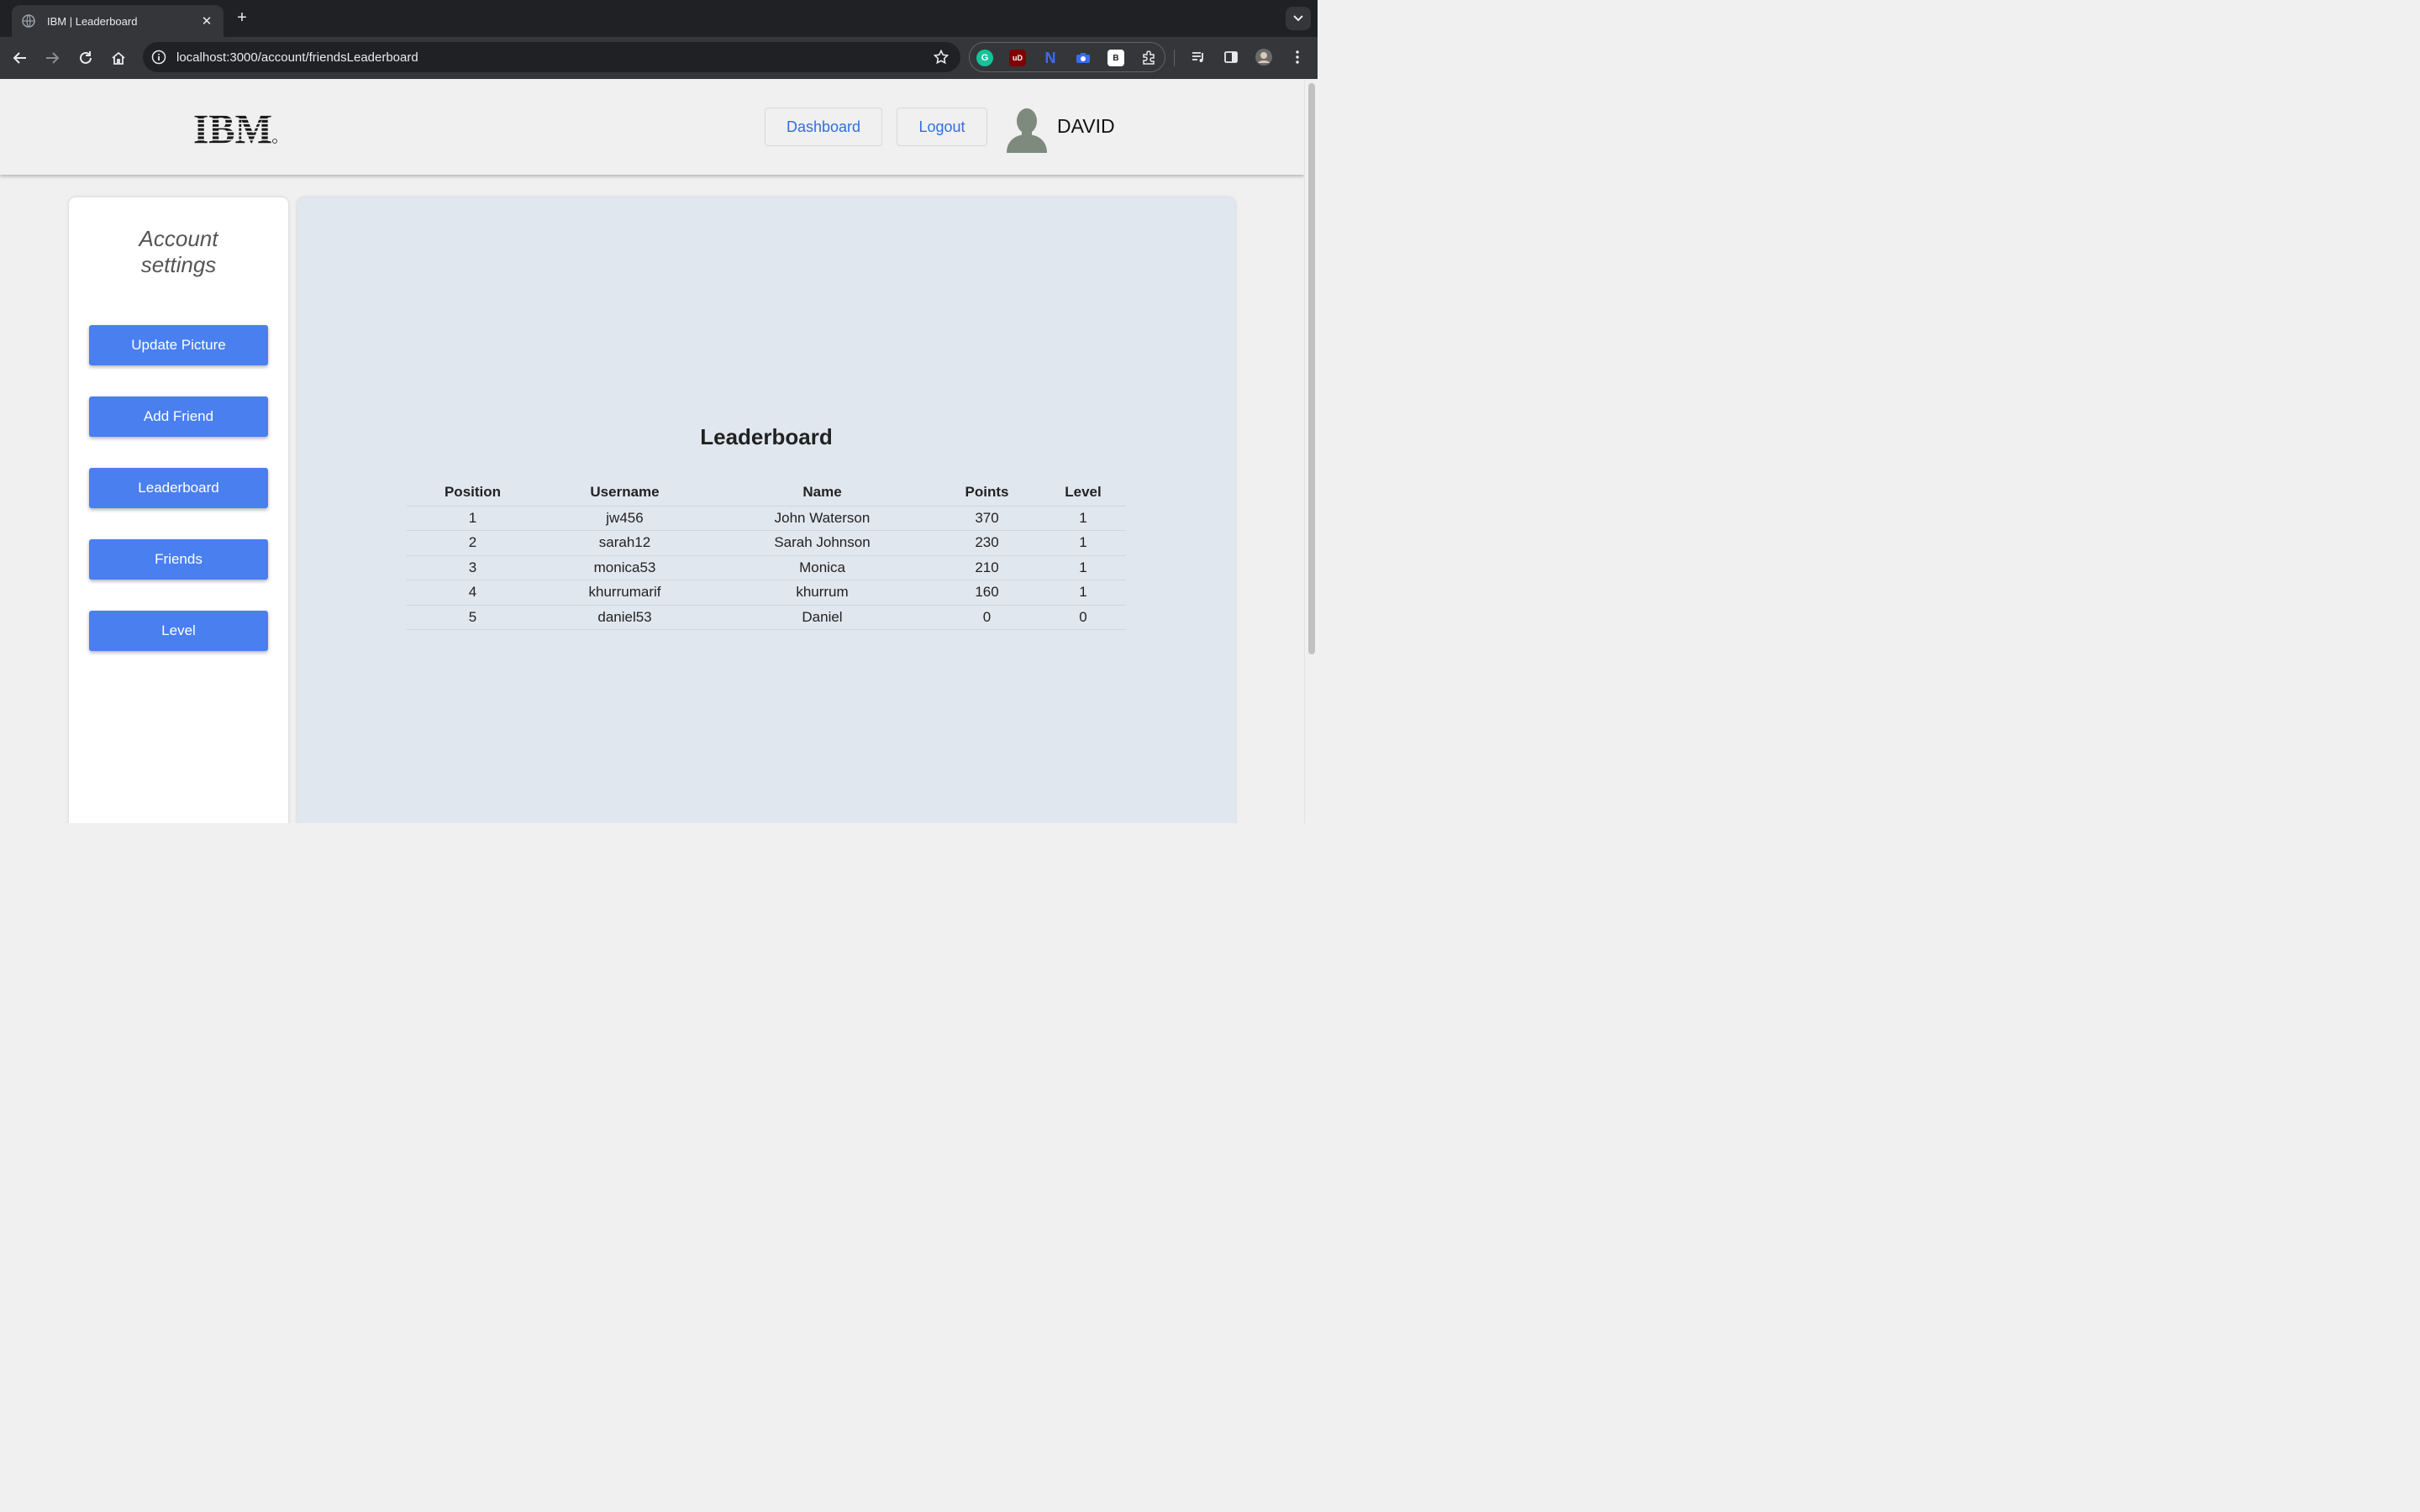 This screenshot has width=2420, height=1512. I want to click on cell-name: khurrum, so click(823, 593).